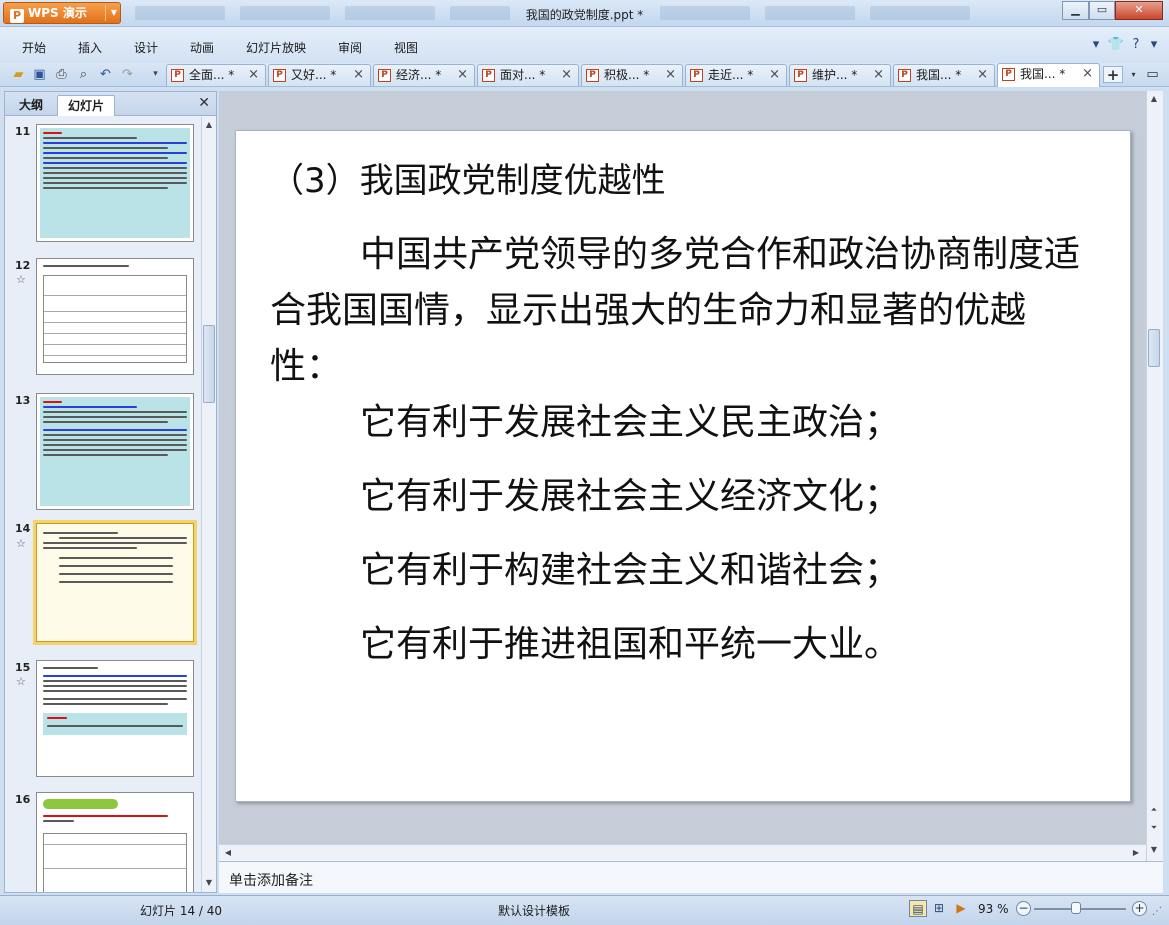  Describe the element at coordinates (80, 804) in the screenshot. I see `thumb-banner` at that location.